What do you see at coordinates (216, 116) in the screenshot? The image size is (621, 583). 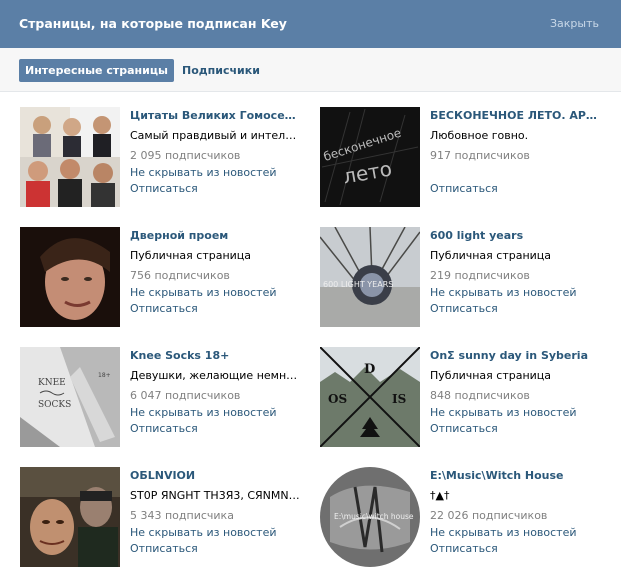 I see `page-name: Цитаты Великих Гомосексуалистов` at bounding box center [216, 116].